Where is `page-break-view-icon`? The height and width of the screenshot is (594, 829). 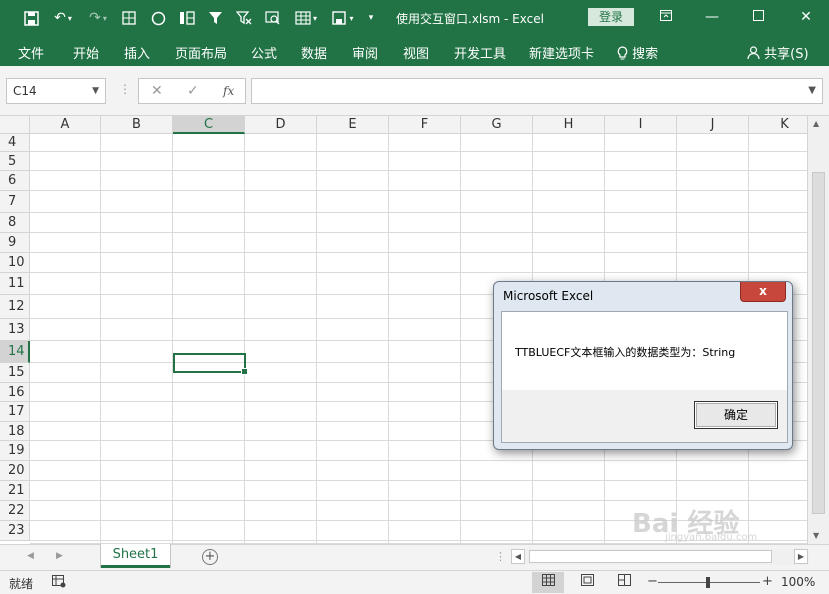
page-break-view-icon is located at coordinates (624, 582).